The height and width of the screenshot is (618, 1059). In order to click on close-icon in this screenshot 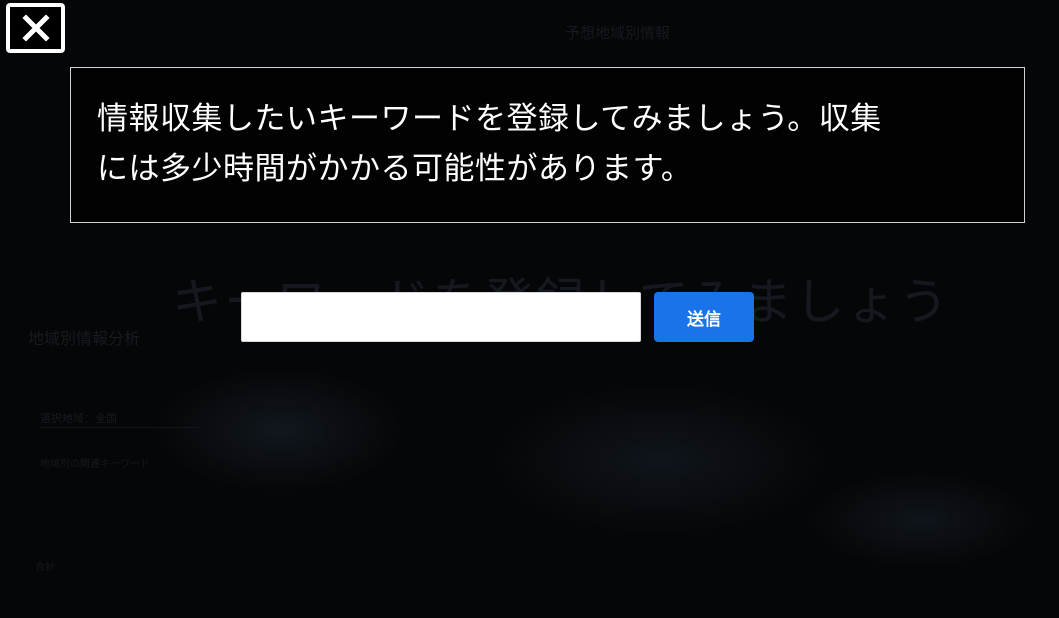, I will do `click(35, 28)`.